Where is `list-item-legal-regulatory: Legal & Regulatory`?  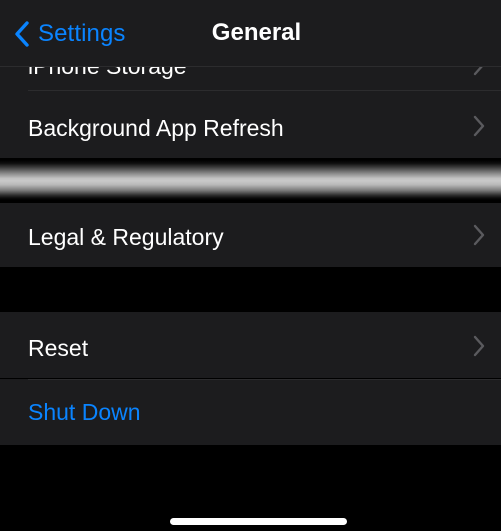 list-item-legal-regulatory: Legal & Regulatory is located at coordinates (250, 235).